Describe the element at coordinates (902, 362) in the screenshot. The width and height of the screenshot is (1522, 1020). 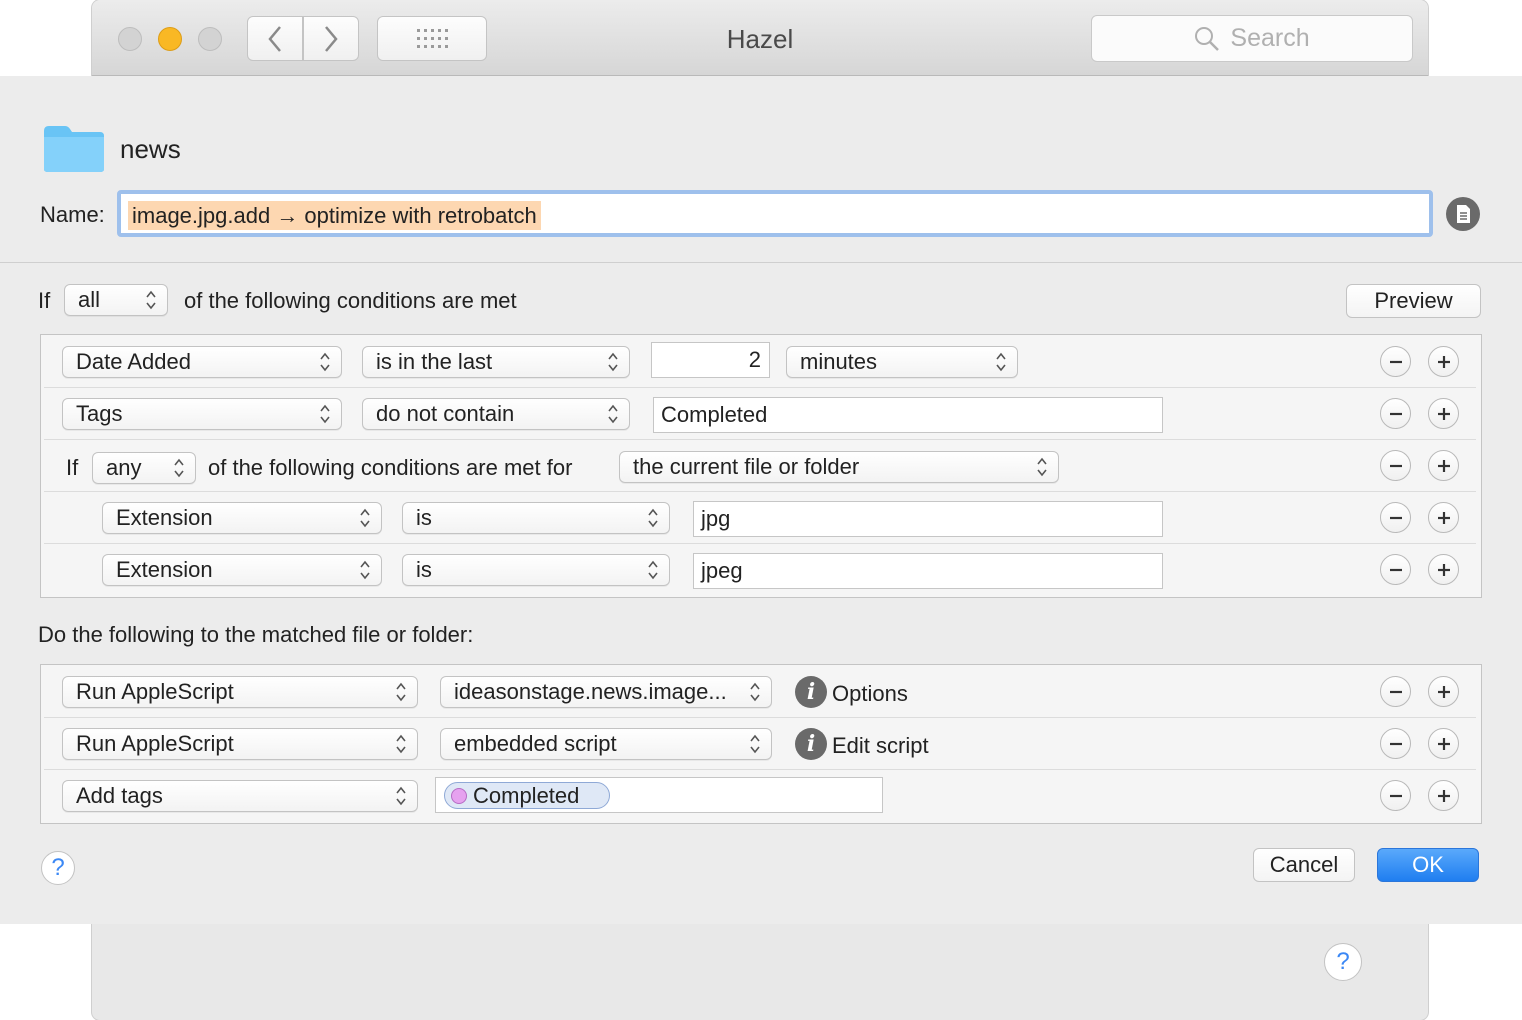
I see `condition-unit-popup: minutes` at that location.